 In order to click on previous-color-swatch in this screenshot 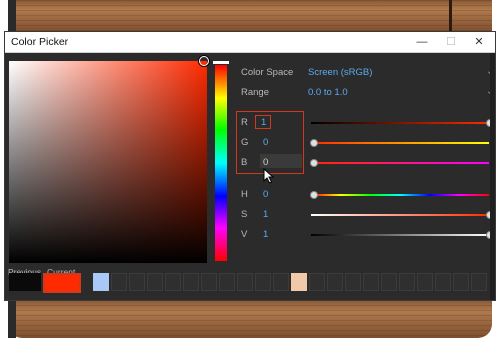, I will do `click(25, 282)`.